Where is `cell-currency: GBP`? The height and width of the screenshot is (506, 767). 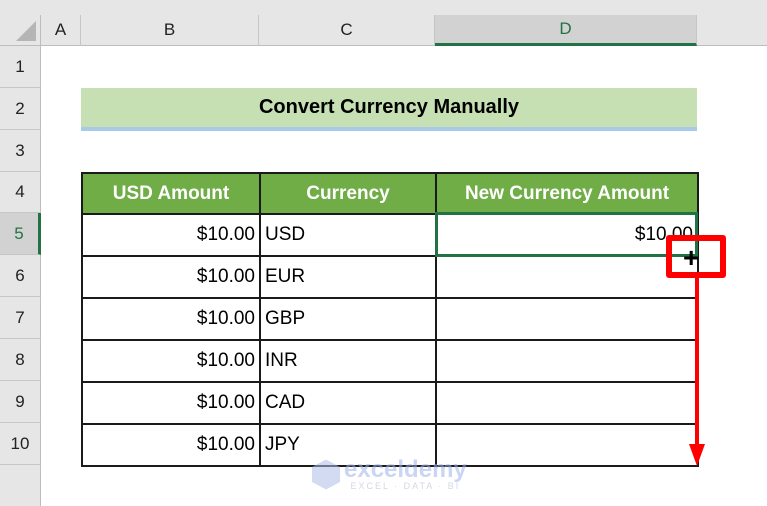 cell-currency: GBP is located at coordinates (348, 319).